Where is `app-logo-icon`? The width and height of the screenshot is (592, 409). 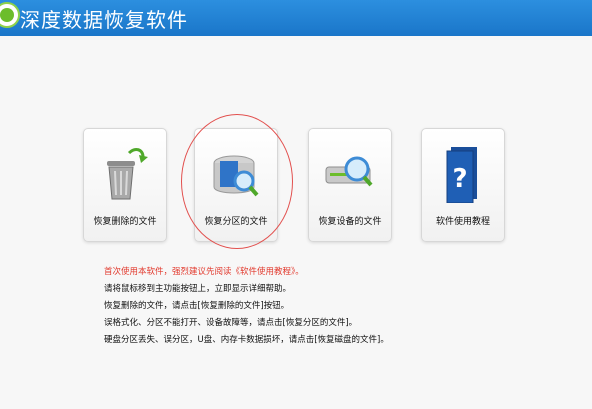 app-logo-icon is located at coordinates (10, 15).